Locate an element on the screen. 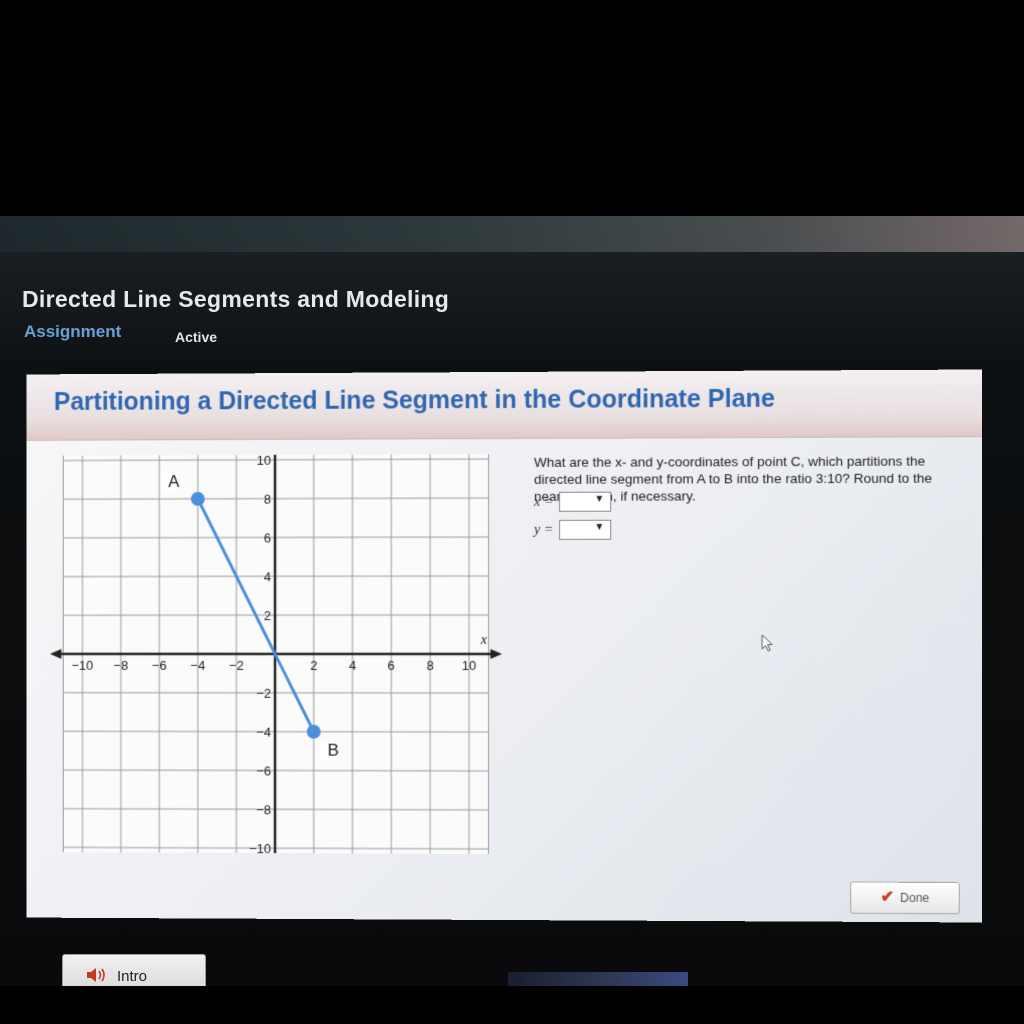  x-tick-label: −10 is located at coordinates (83, 665).